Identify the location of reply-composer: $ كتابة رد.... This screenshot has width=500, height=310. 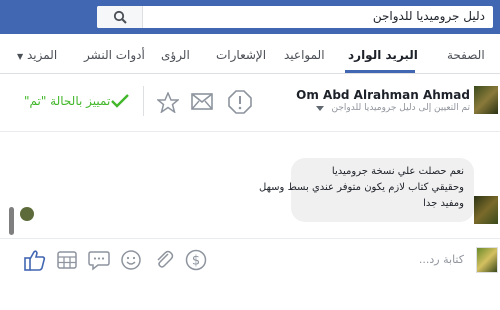
(250, 258).